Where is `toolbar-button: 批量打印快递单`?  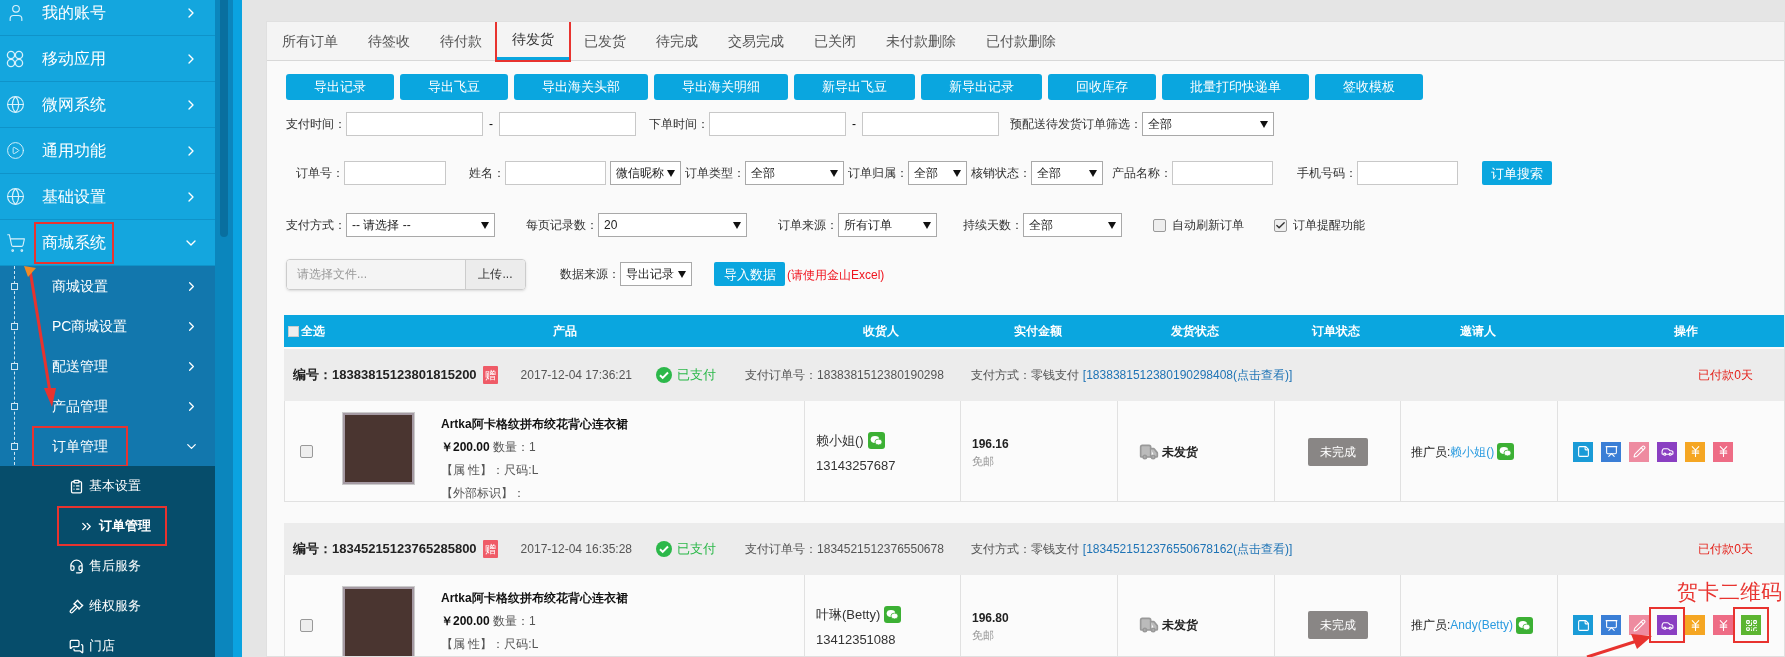
toolbar-button: 批量打印快递单 is located at coordinates (1235, 87).